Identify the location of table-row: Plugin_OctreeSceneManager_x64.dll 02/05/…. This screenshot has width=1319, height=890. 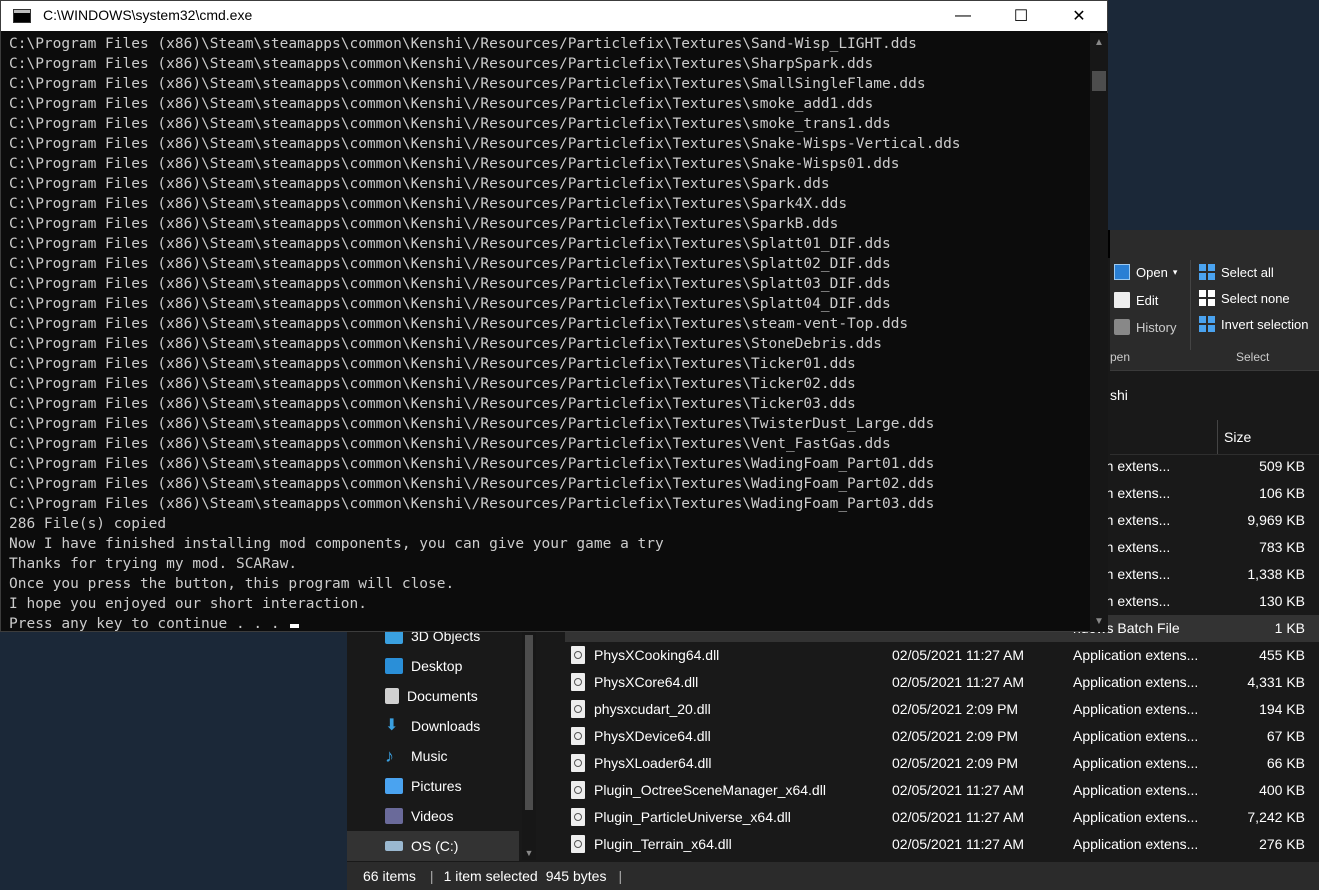
(942, 790).